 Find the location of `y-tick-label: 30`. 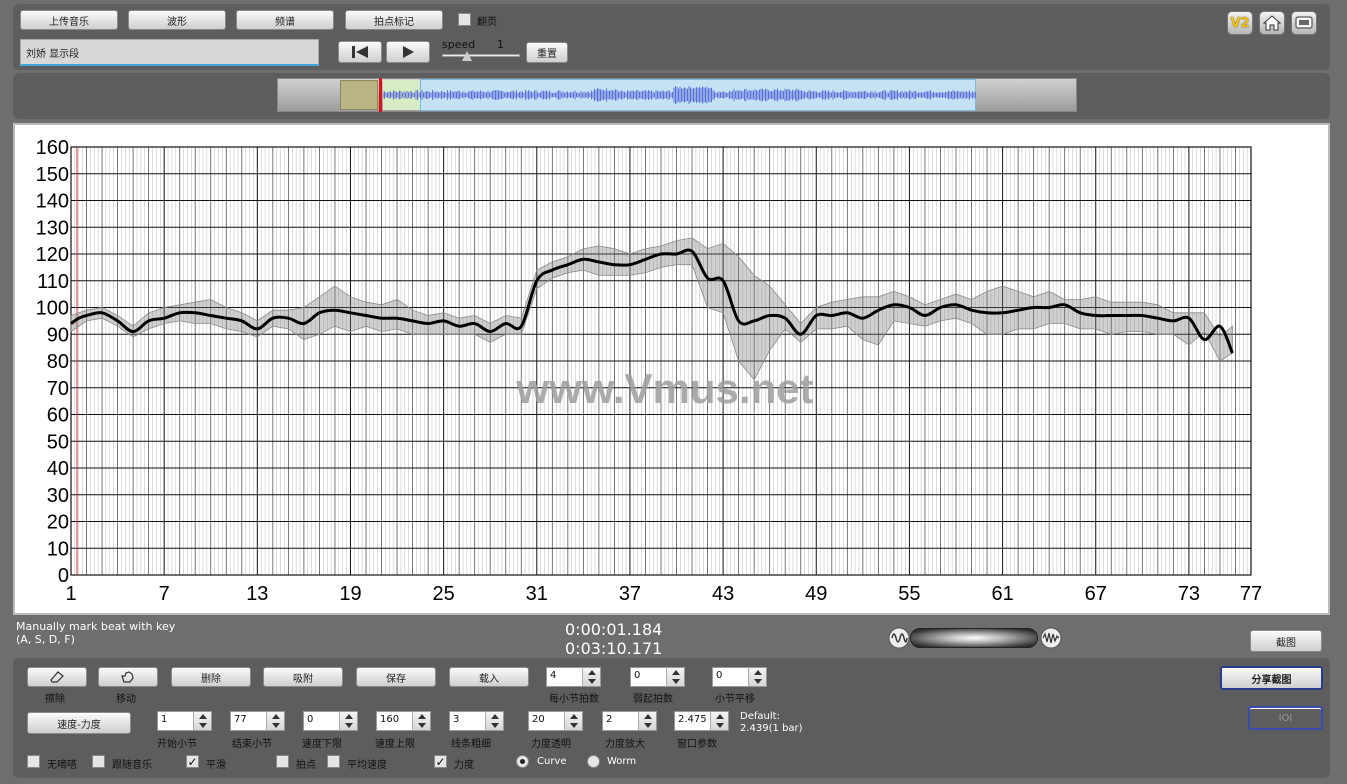

y-tick-label: 30 is located at coordinates (58, 496).